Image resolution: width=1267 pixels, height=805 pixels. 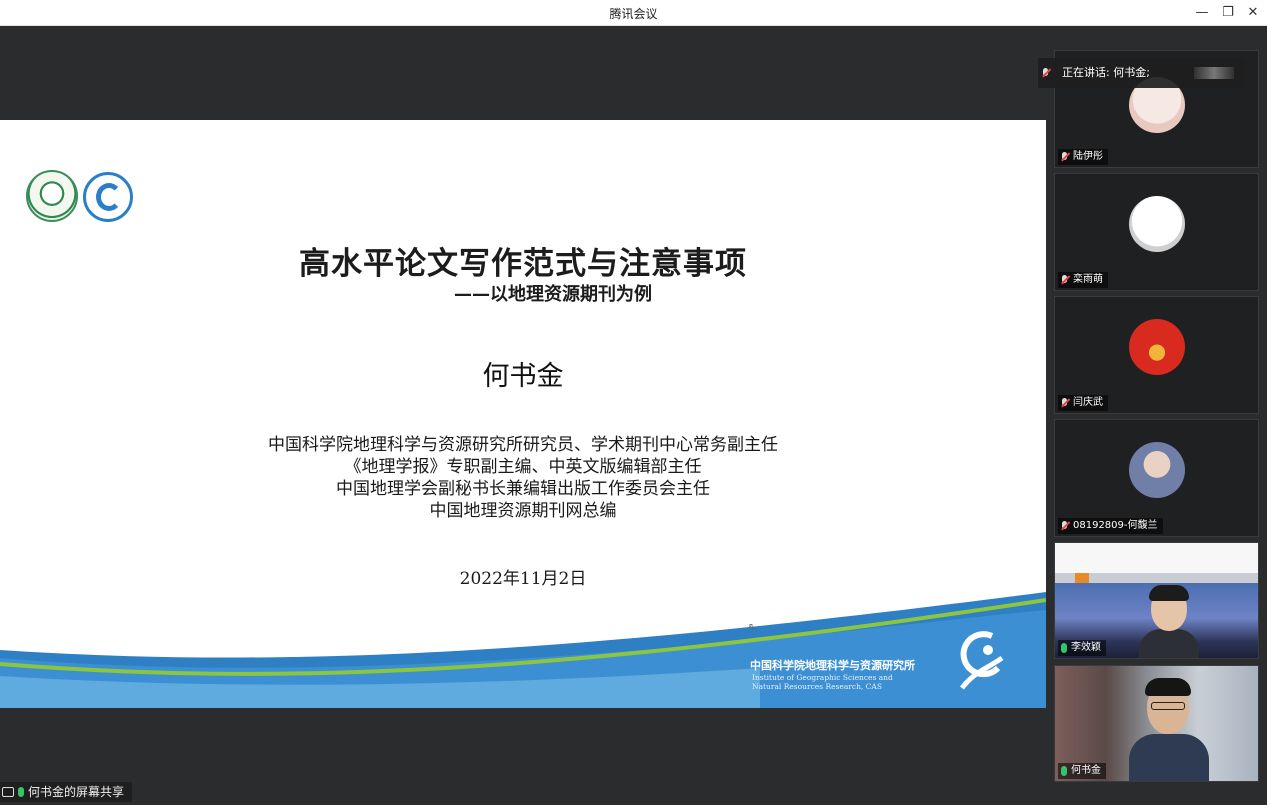 I want to click on speaking-indicator: 正在讲话: 何书金;, so click(x=1141, y=73).